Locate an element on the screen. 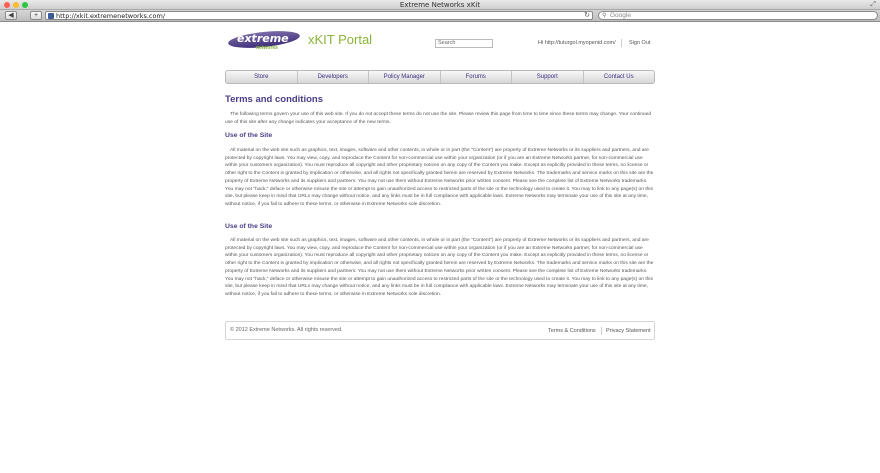  nav-item-forums: Forums is located at coordinates (476, 77).